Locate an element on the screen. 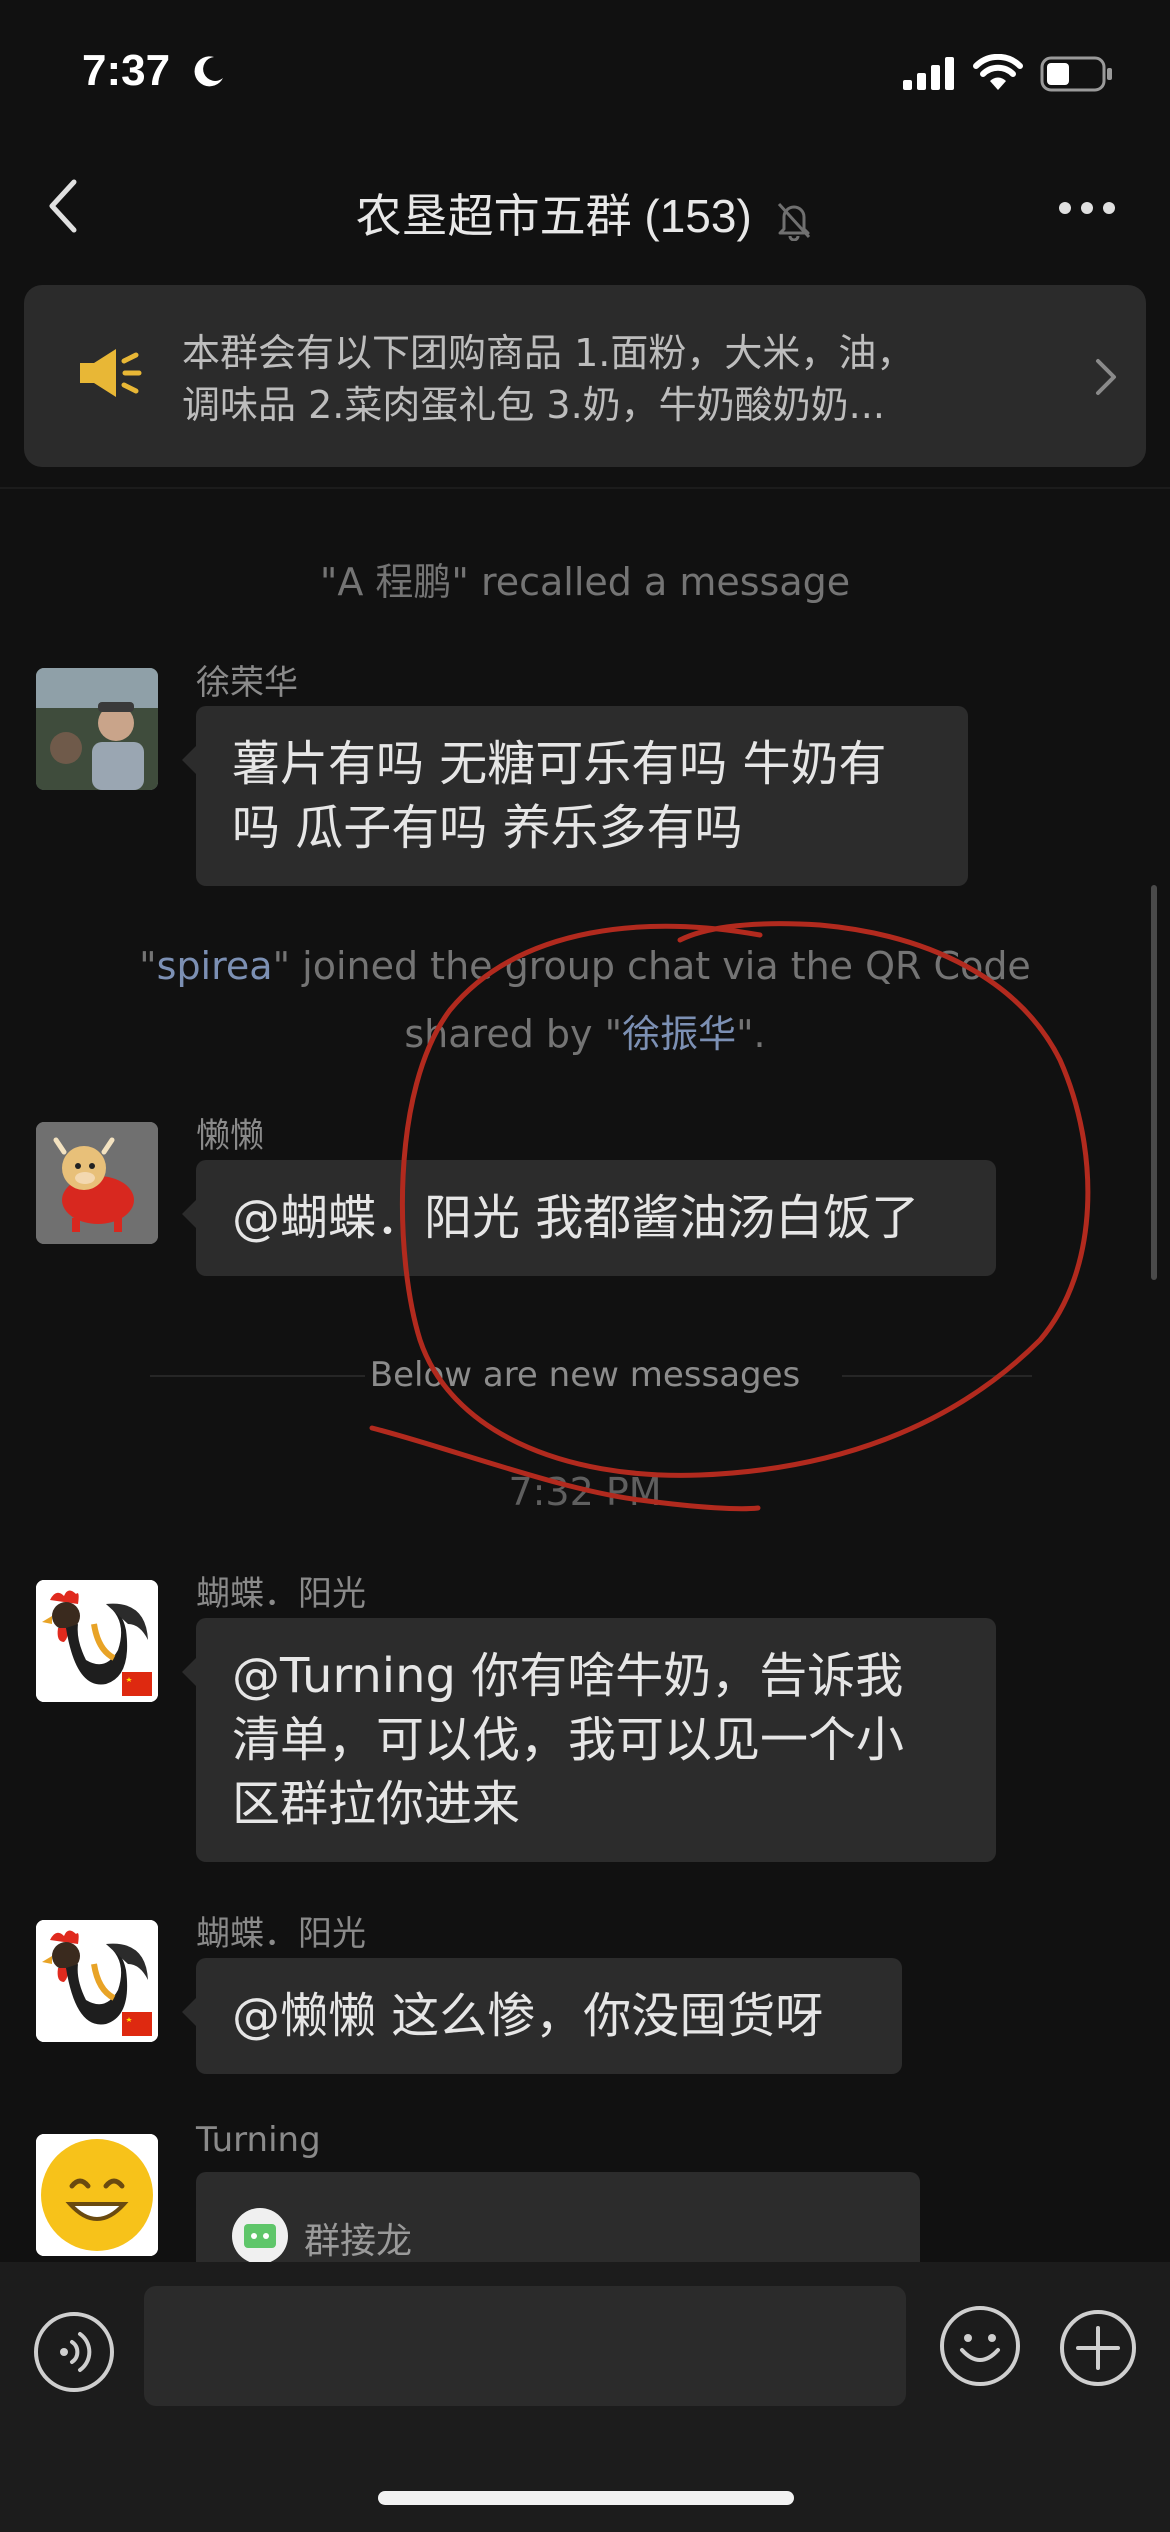 The image size is (1170, 2532). more-icon is located at coordinates (1087, 208).